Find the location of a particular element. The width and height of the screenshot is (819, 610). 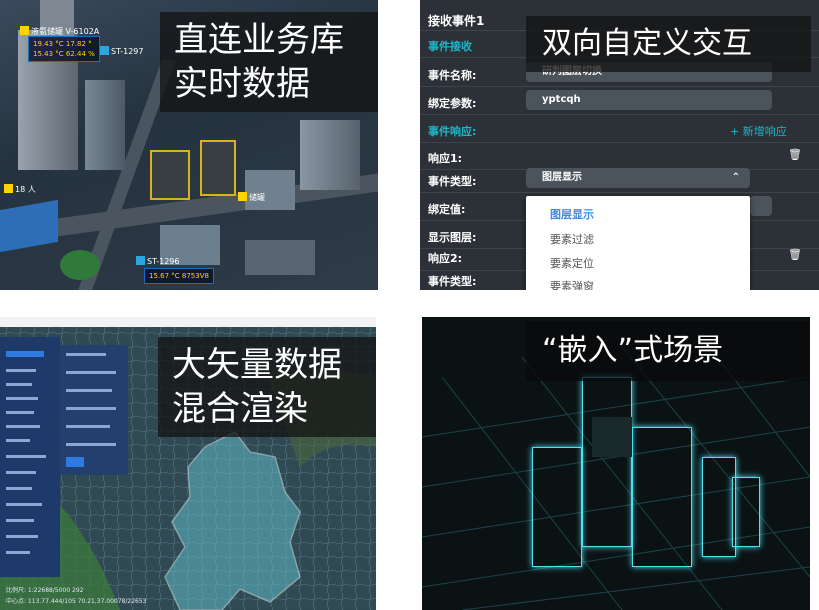

sidebar-button is located at coordinates (25, 354).